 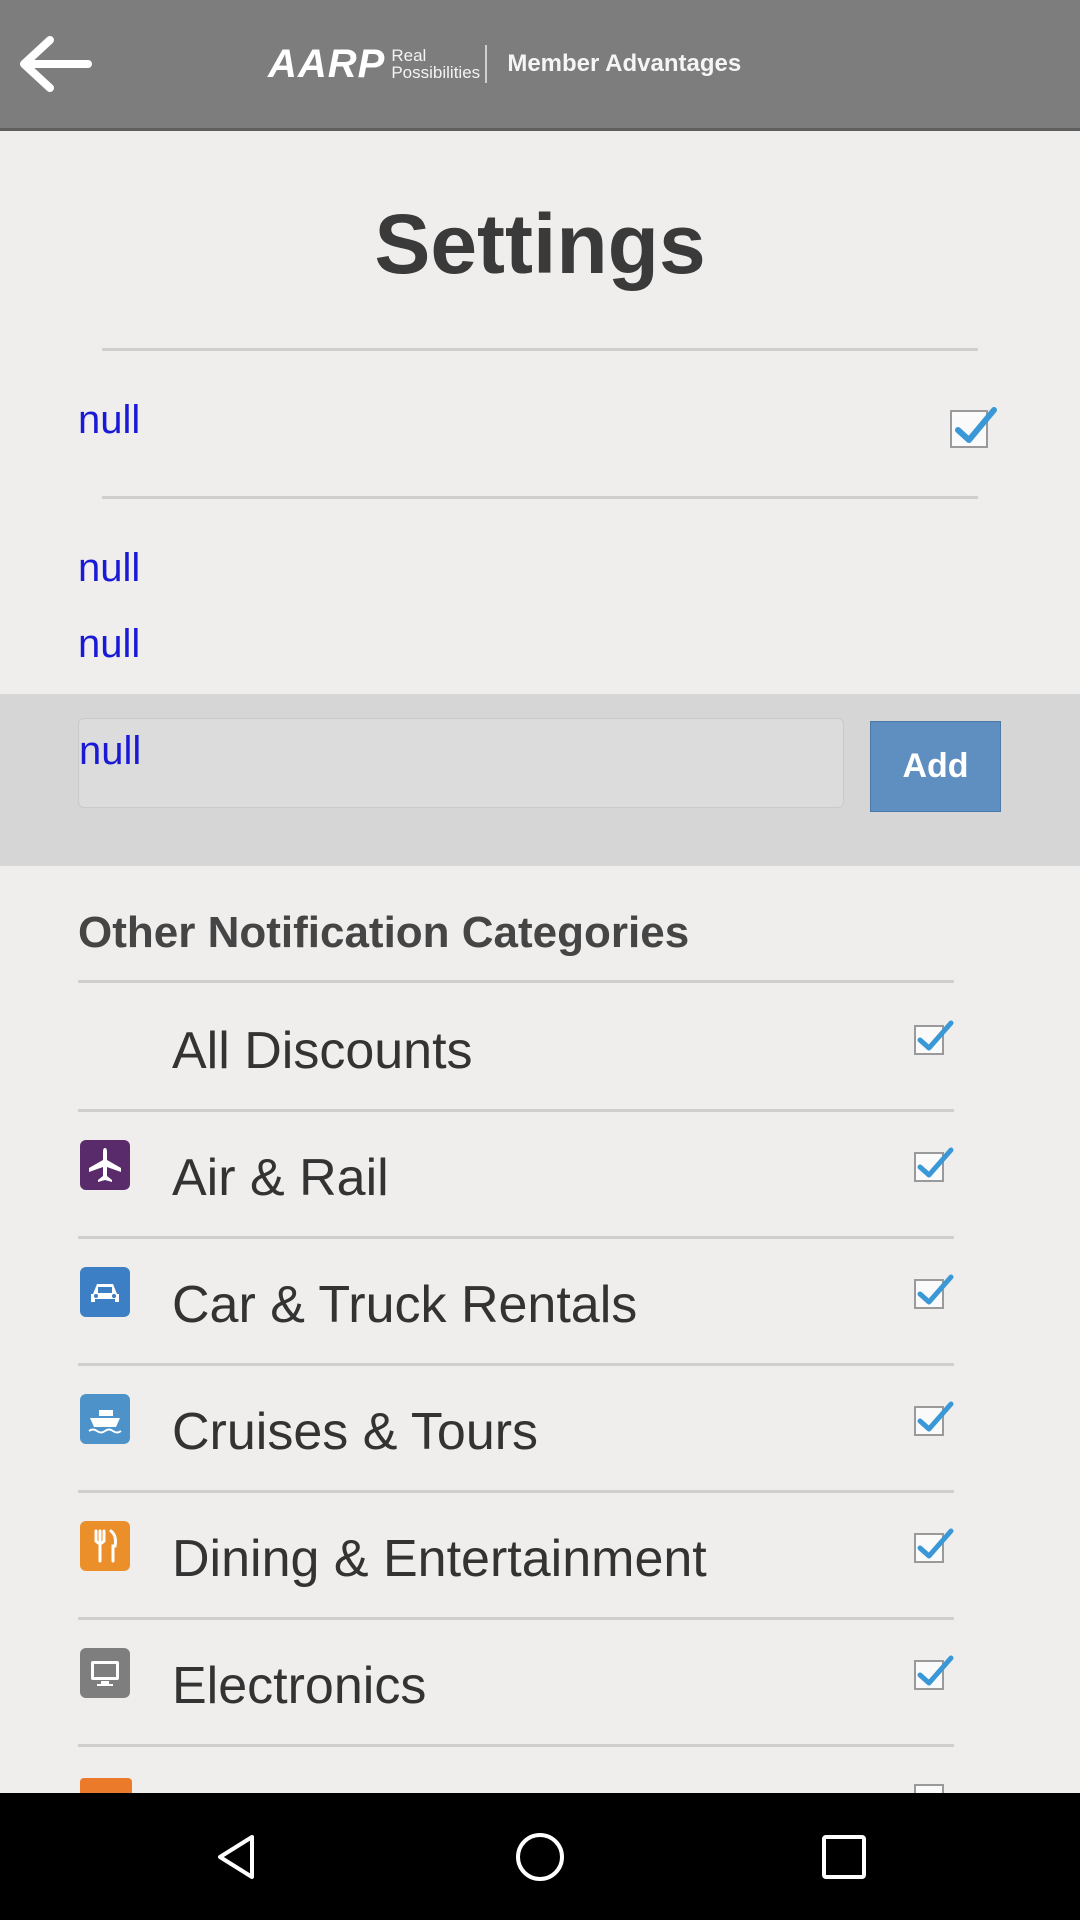 I want to click on page-title: Settings, so click(x=540, y=244).